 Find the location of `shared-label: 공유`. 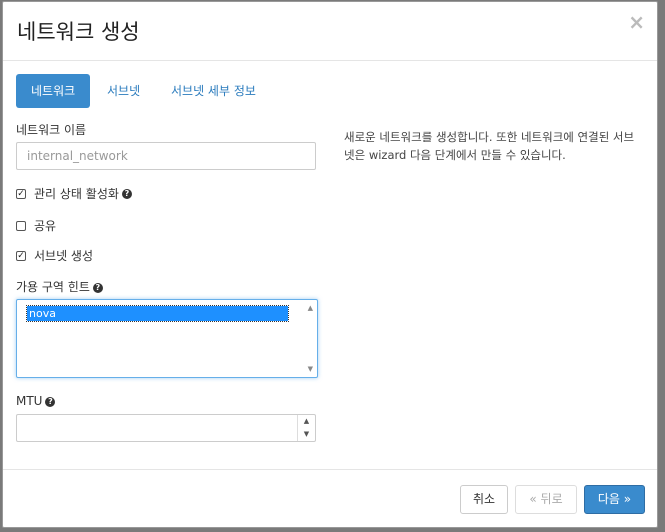

shared-label: 공유 is located at coordinates (45, 226).